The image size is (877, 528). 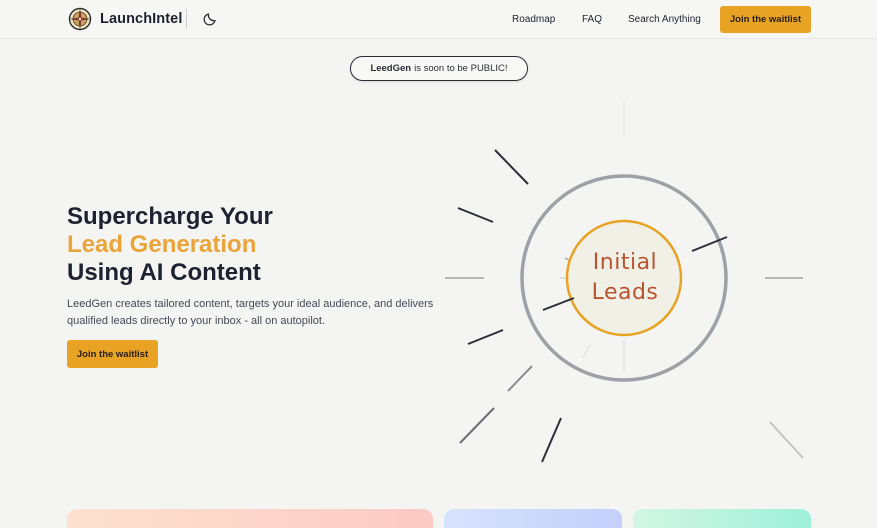 I want to click on join-waitlist-header-button: Join the waitlist, so click(x=765, y=19).